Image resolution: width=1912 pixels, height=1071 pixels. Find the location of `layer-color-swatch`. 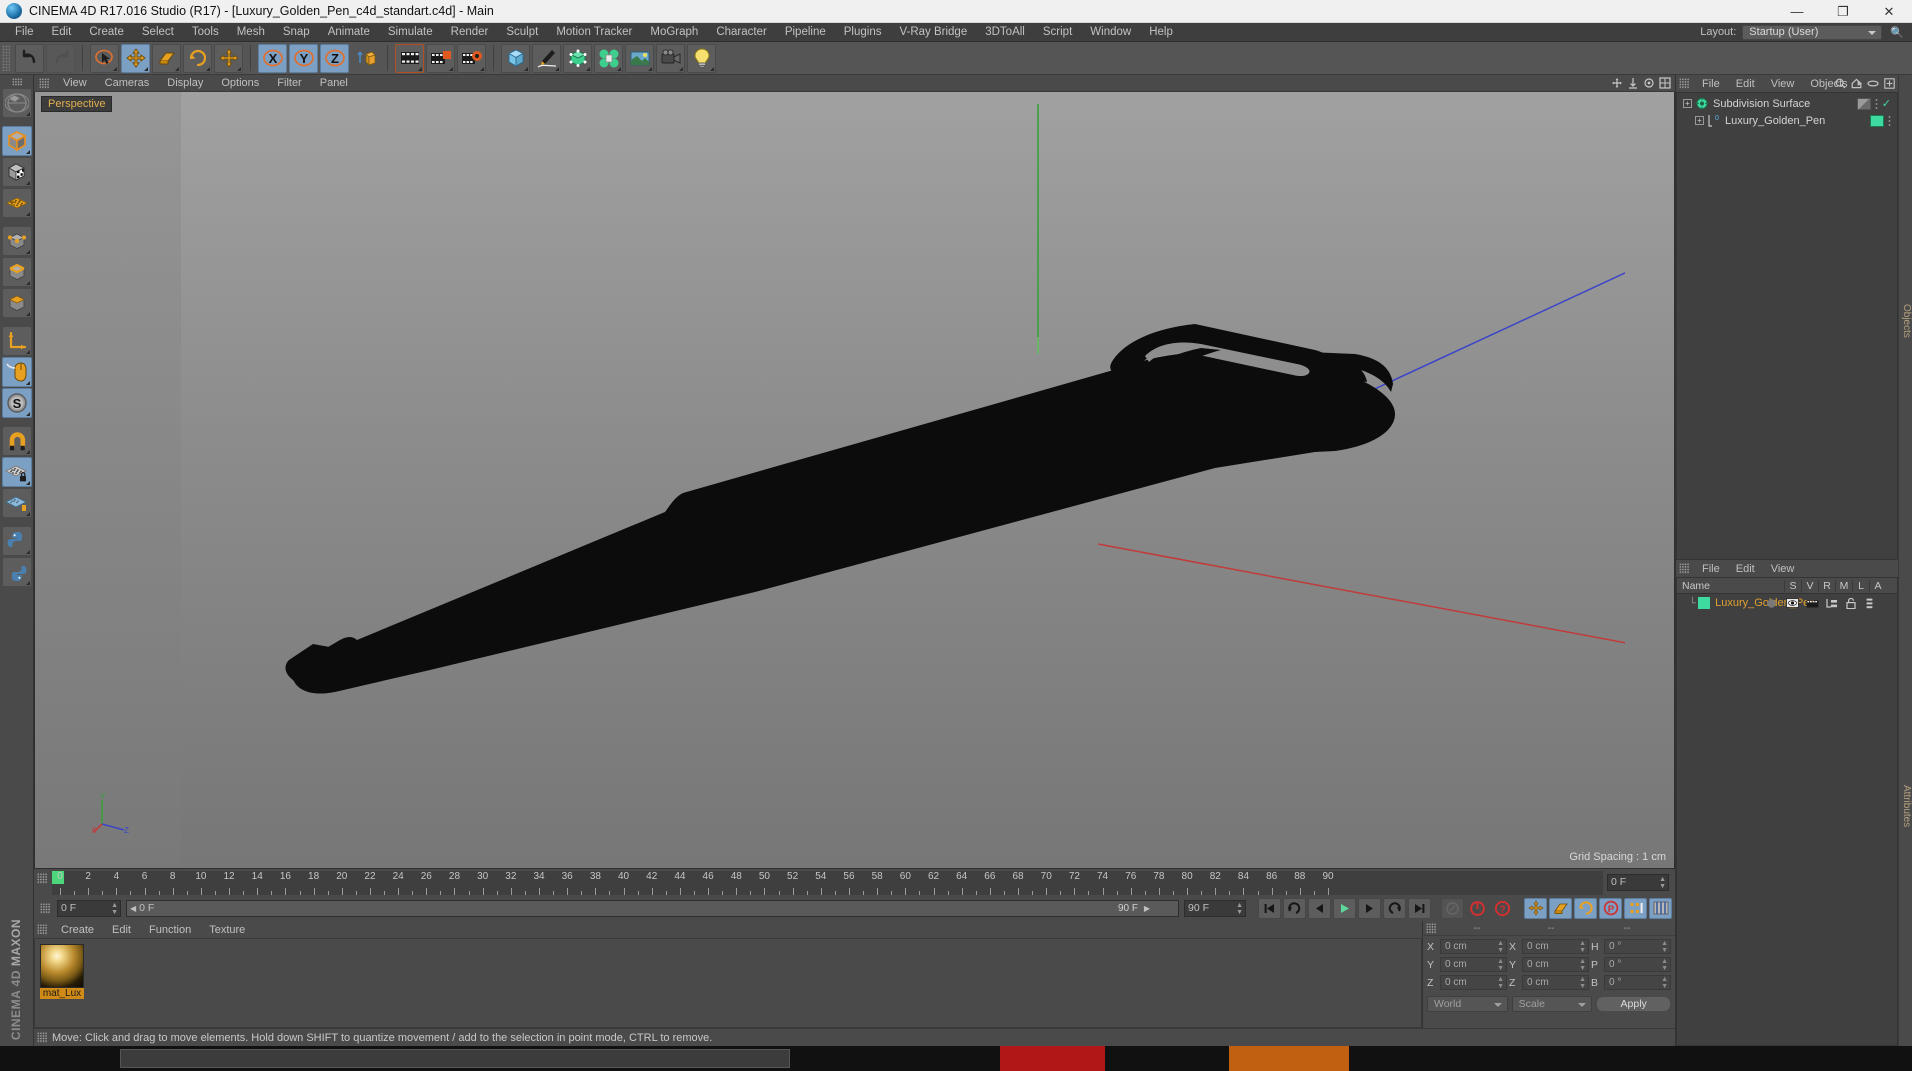

layer-color-swatch is located at coordinates (1704, 603).